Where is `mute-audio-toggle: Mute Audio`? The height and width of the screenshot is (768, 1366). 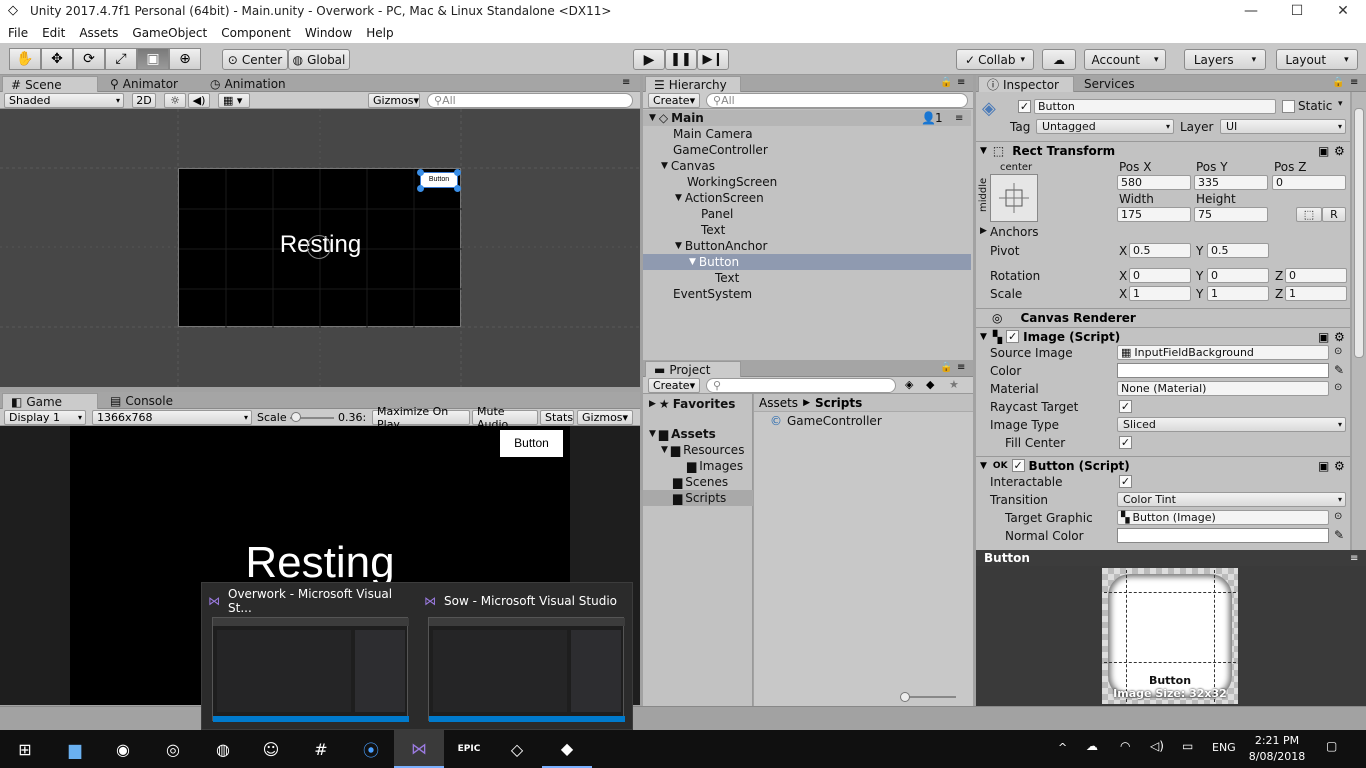 mute-audio-toggle: Mute Audio is located at coordinates (505, 418).